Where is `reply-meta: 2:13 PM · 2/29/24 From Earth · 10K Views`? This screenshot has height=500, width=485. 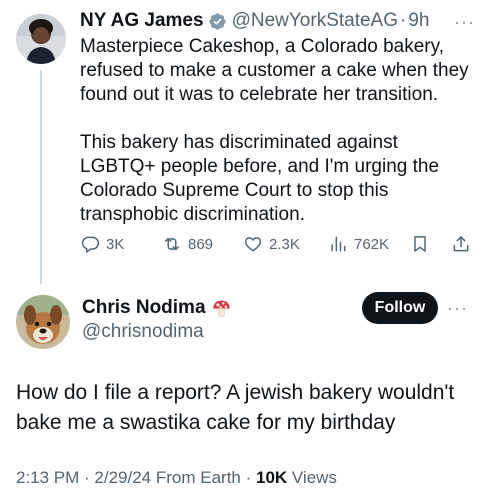 reply-meta: 2:13 PM · 2/29/24 From Earth · 10K Views is located at coordinates (176, 478).